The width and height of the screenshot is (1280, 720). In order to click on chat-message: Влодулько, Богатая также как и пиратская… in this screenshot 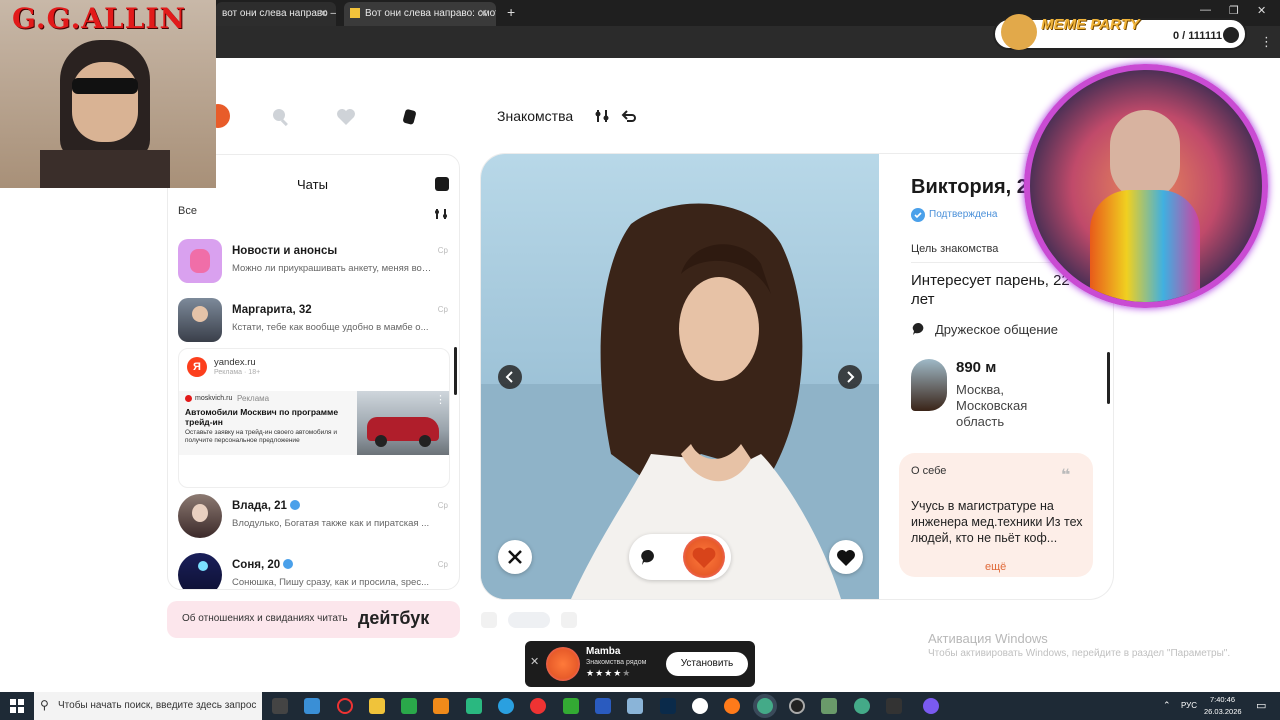, I will do `click(331, 523)`.